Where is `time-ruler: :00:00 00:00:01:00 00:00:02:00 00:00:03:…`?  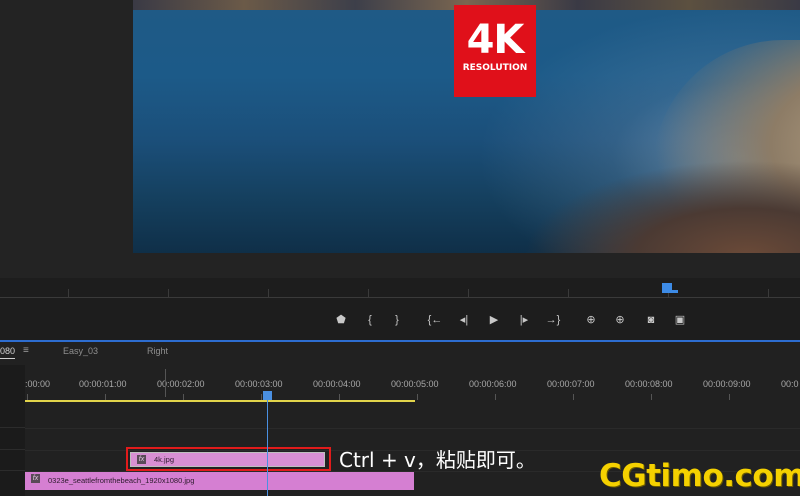 time-ruler: :00:00 00:00:01:00 00:00:02:00 00:00:03:… is located at coordinates (412, 386).